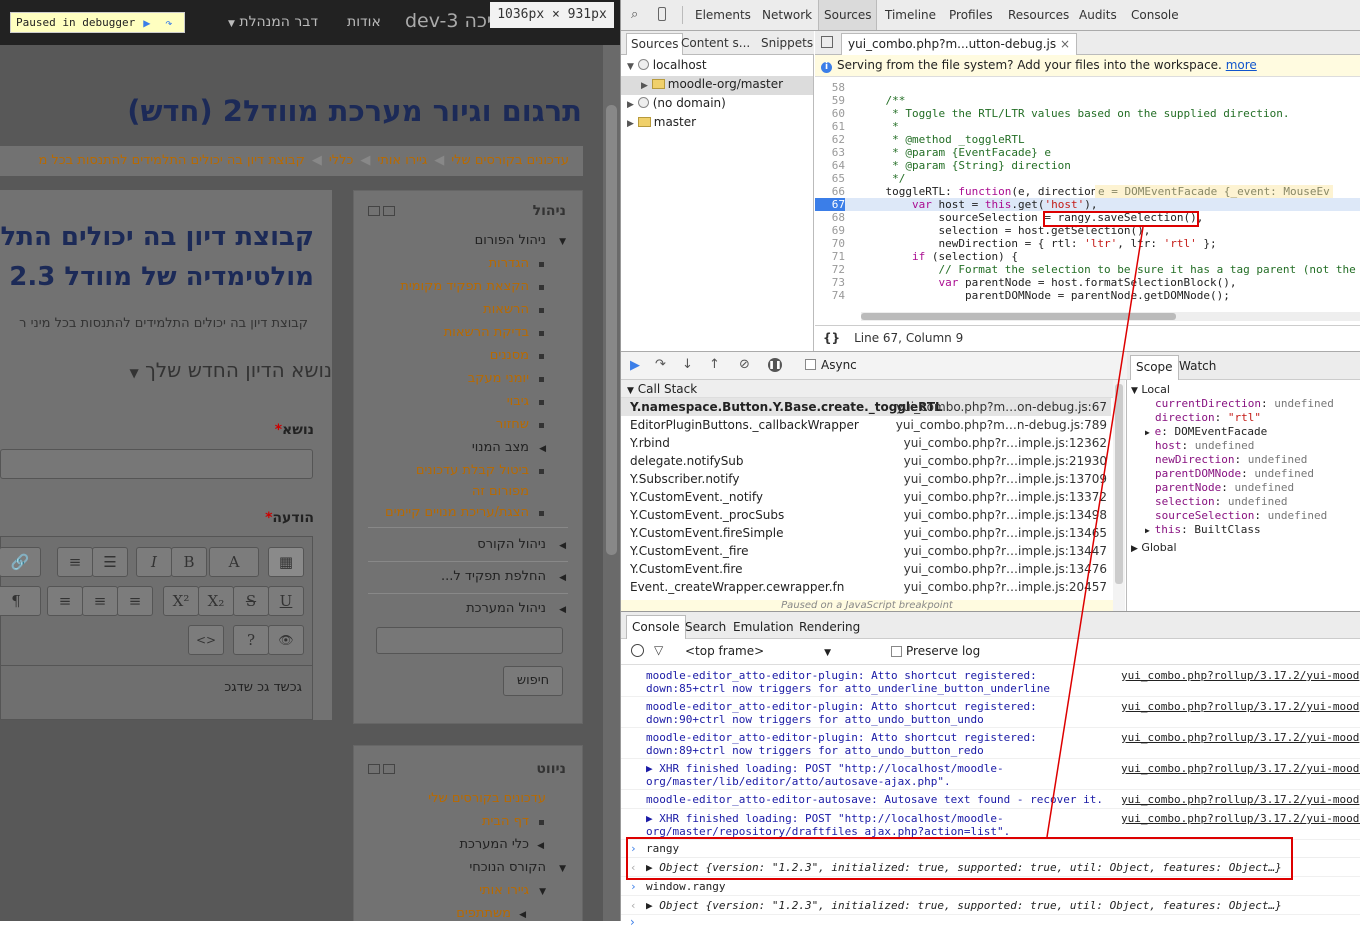 Image resolution: width=1360 pixels, height=929 pixels. Describe the element at coordinates (181, 601) in the screenshot. I see `superscript-button: X²` at that location.